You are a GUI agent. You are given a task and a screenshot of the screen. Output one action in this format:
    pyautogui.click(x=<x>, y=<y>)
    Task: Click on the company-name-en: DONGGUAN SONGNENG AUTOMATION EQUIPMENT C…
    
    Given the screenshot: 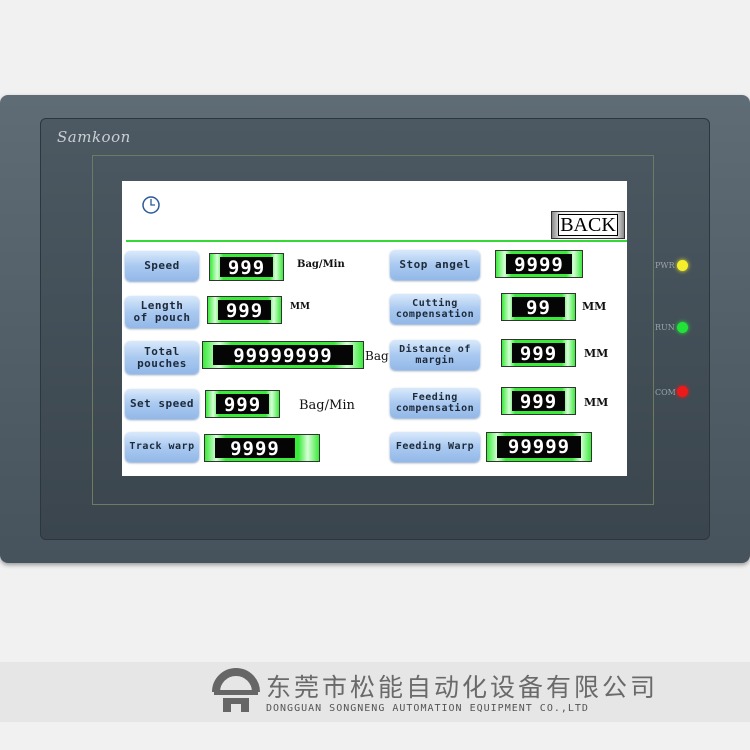 What is the action you would take?
    pyautogui.click(x=427, y=708)
    